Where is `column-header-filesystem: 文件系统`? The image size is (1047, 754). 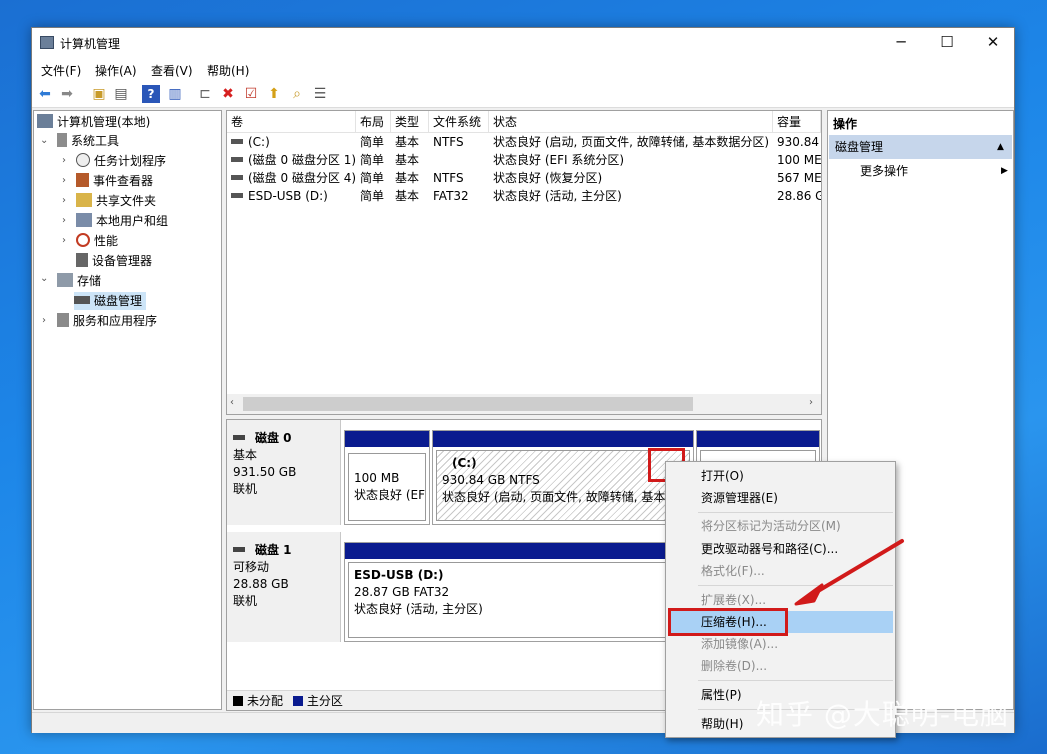
column-header-filesystem: 文件系统 is located at coordinates (459, 122).